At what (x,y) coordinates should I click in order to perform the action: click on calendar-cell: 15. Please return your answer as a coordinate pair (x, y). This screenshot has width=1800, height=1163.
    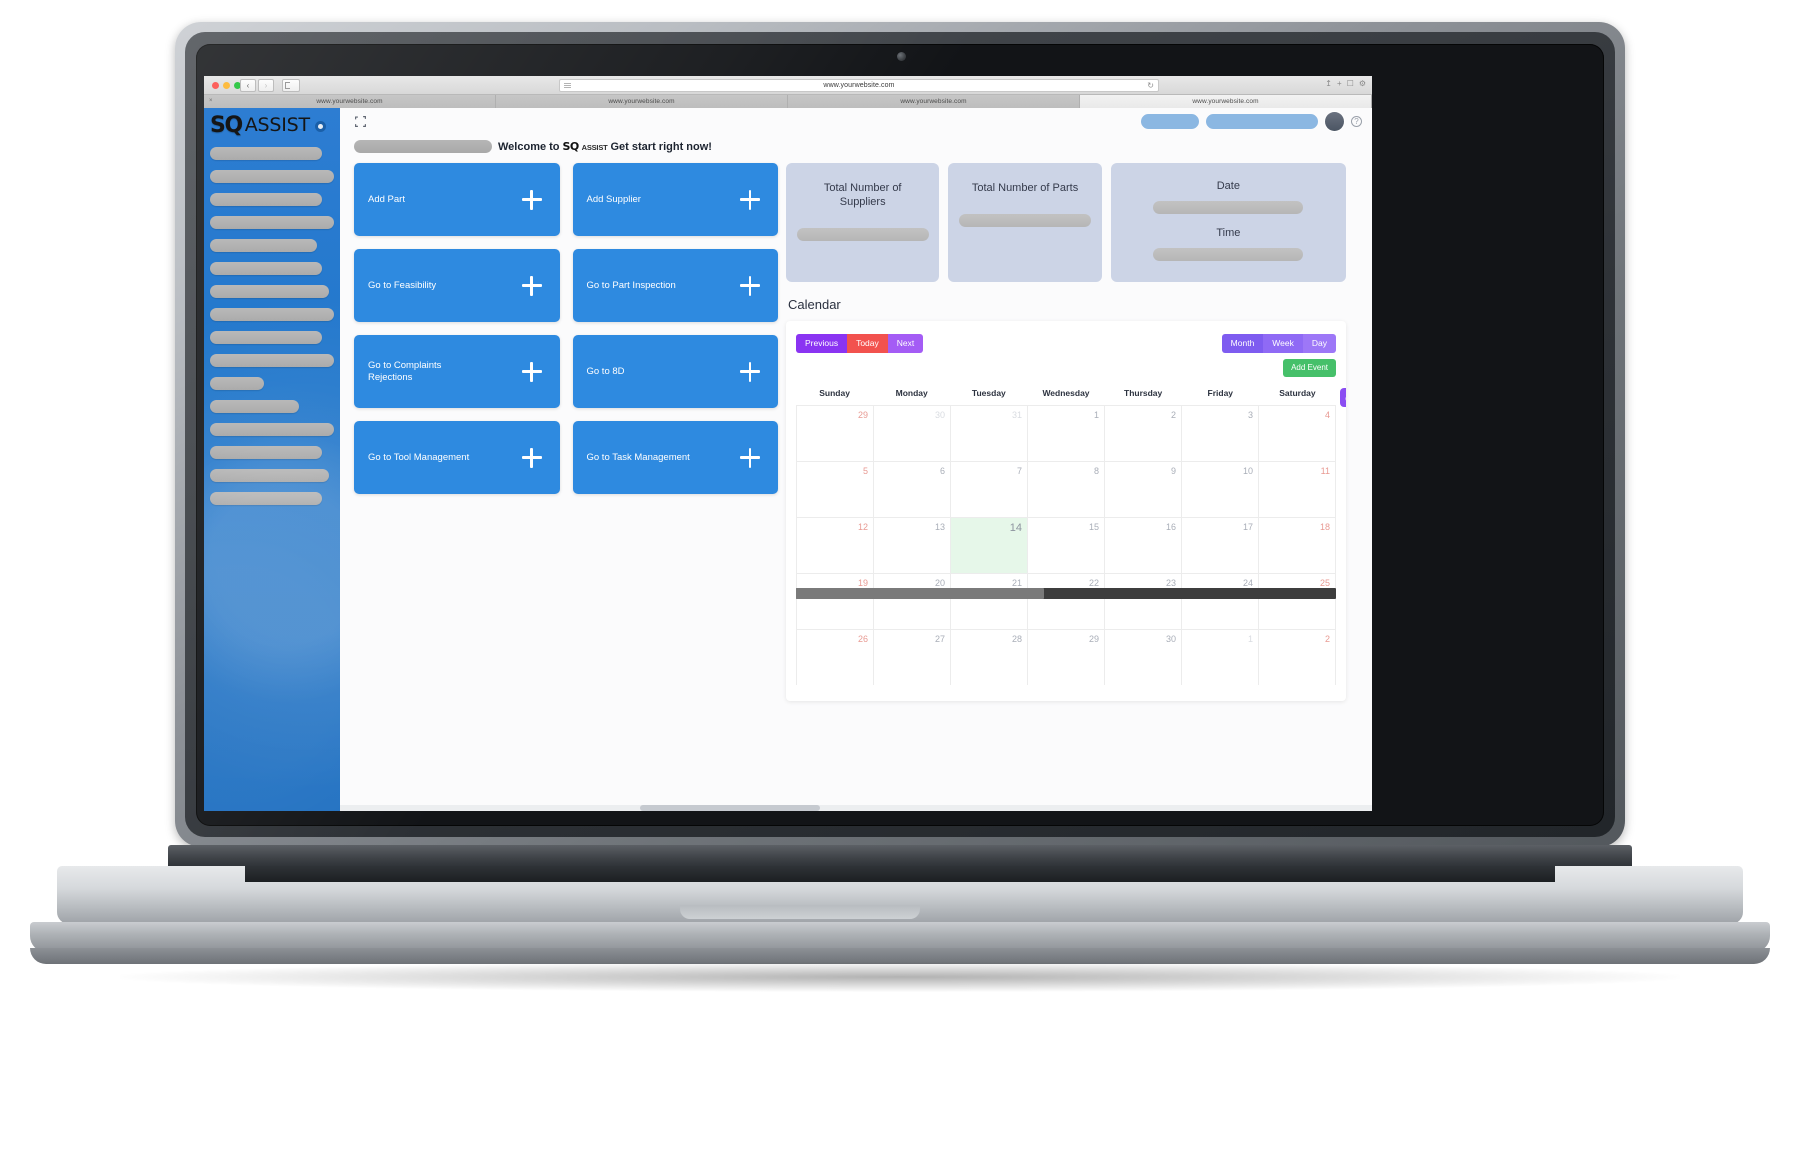
    Looking at the image, I should click on (1066, 544).